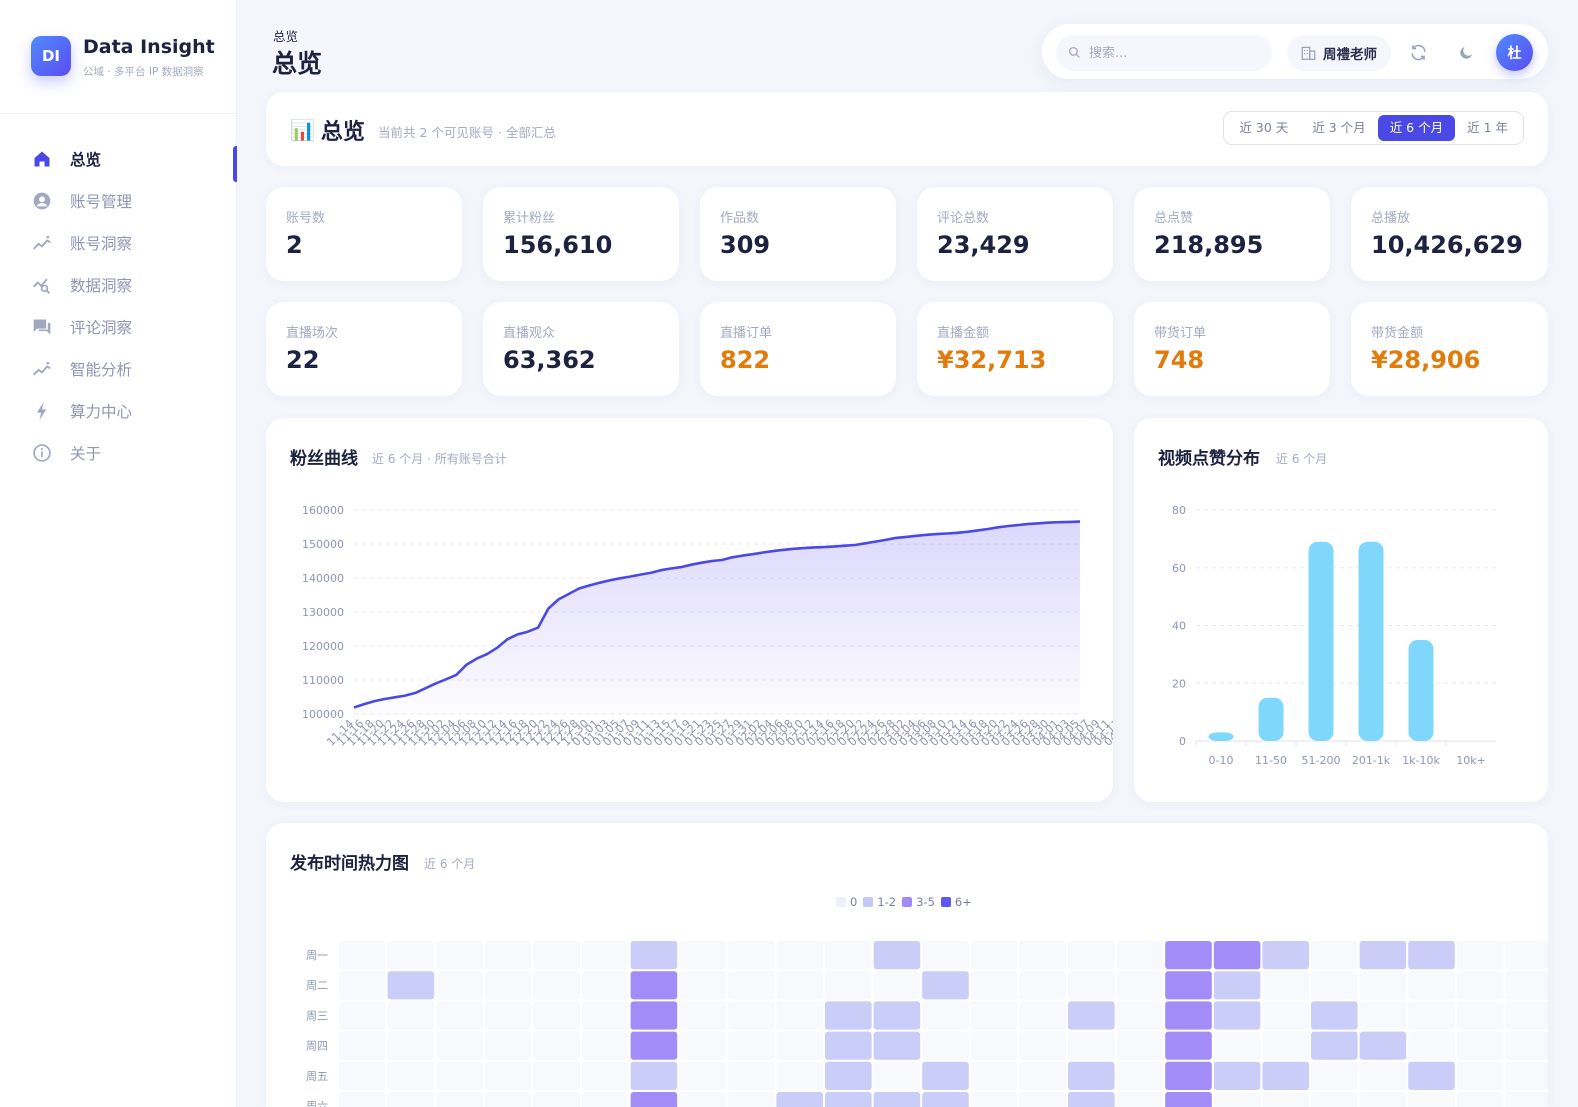  What do you see at coordinates (927, 1024) in the screenshot?
I see `heatmap-grid: 周一周二周三周四周五周六` at bounding box center [927, 1024].